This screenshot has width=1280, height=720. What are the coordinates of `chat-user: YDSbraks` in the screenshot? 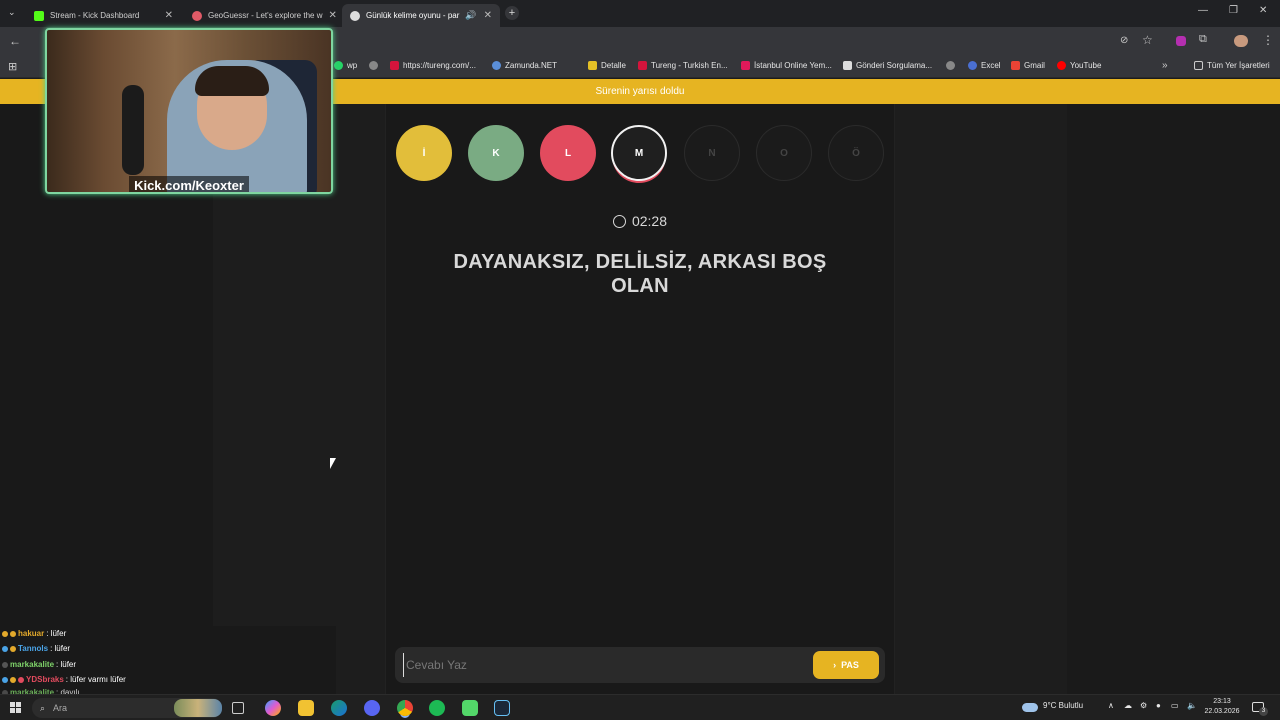 It's located at (45, 679).